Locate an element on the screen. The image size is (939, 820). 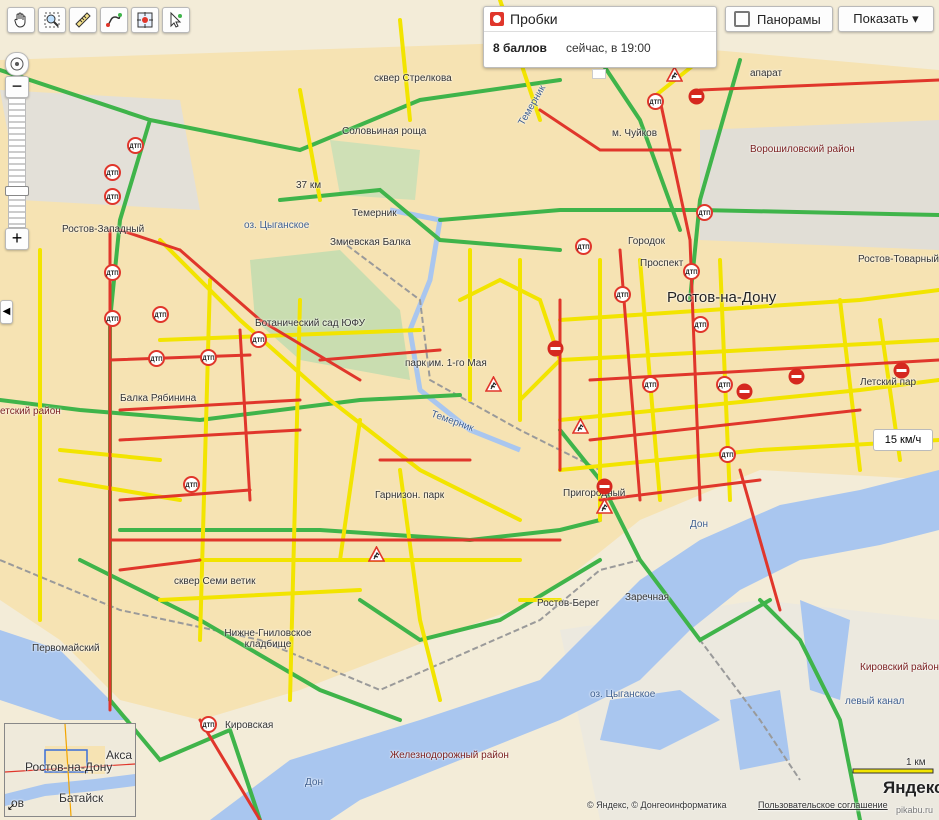
minimap-collapse-icon: ↙ is located at coordinates (11, 807).